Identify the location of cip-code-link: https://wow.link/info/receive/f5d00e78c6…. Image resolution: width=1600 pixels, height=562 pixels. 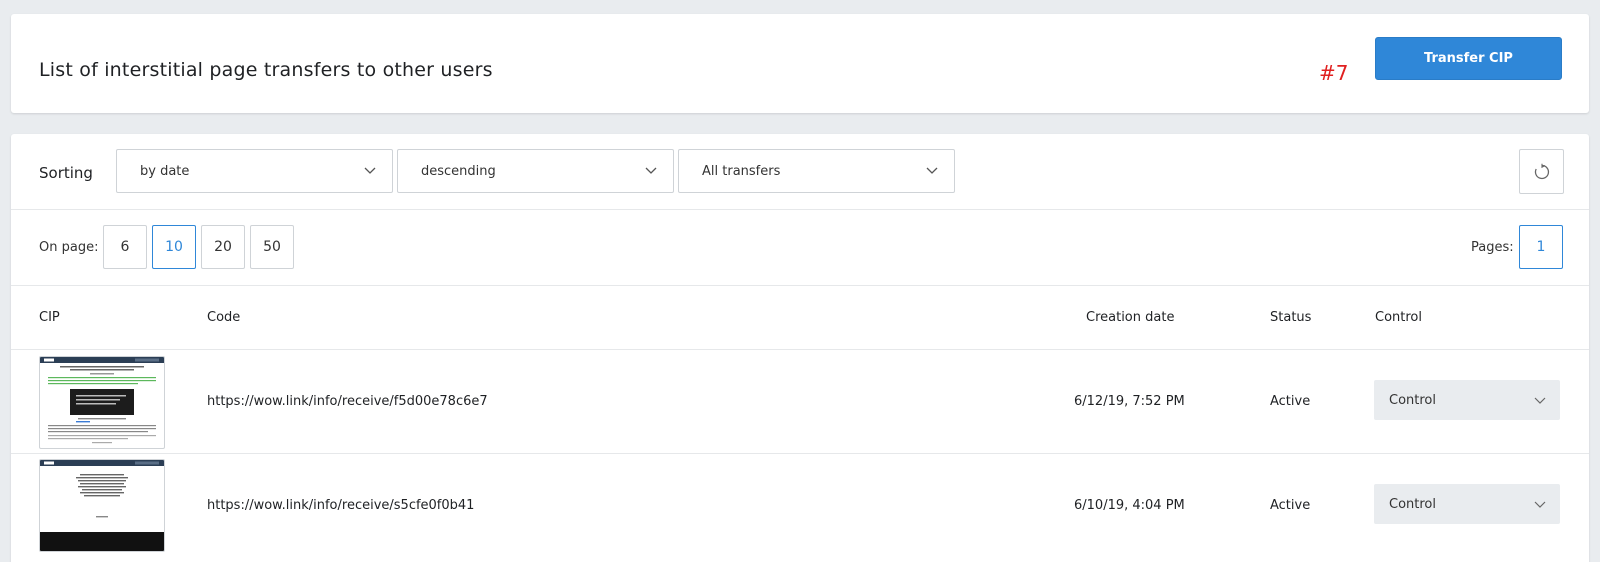
(347, 401).